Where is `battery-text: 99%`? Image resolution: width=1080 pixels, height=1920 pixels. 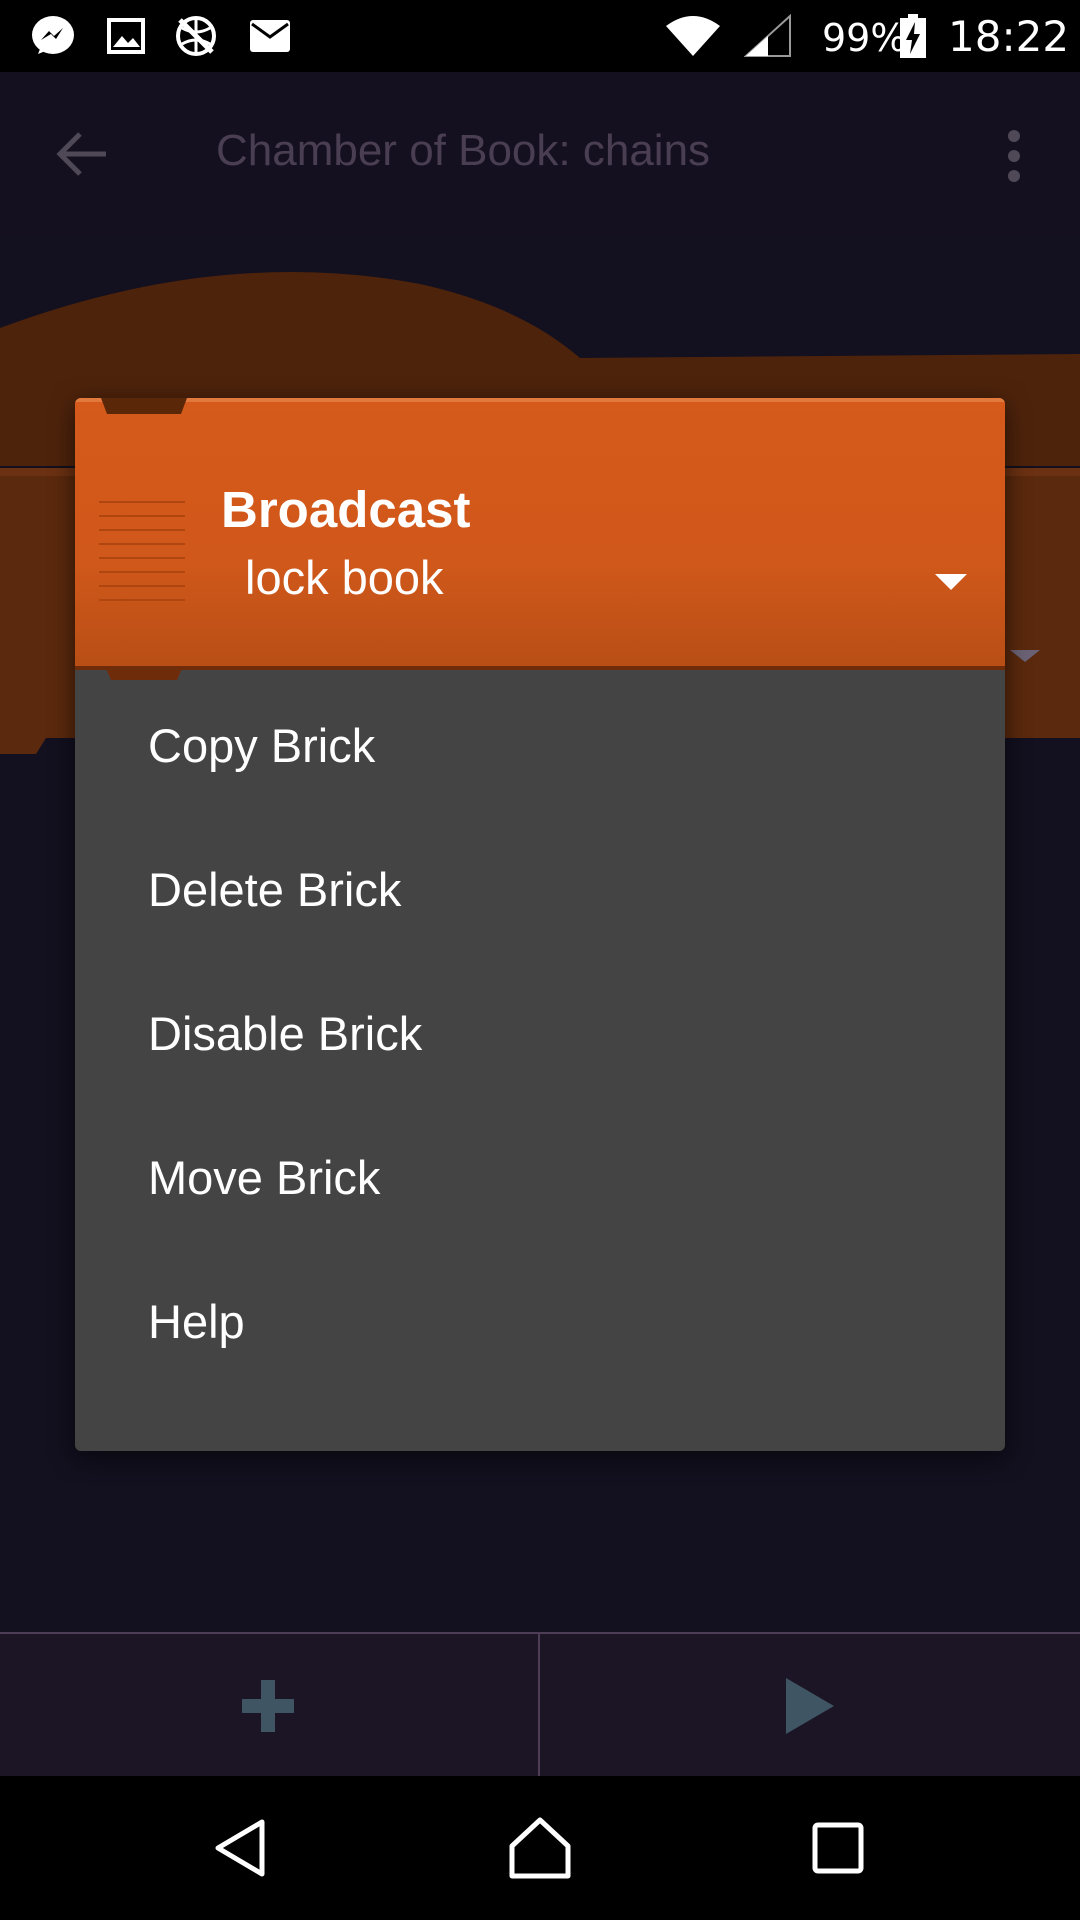 battery-text: 99% is located at coordinates (864, 38).